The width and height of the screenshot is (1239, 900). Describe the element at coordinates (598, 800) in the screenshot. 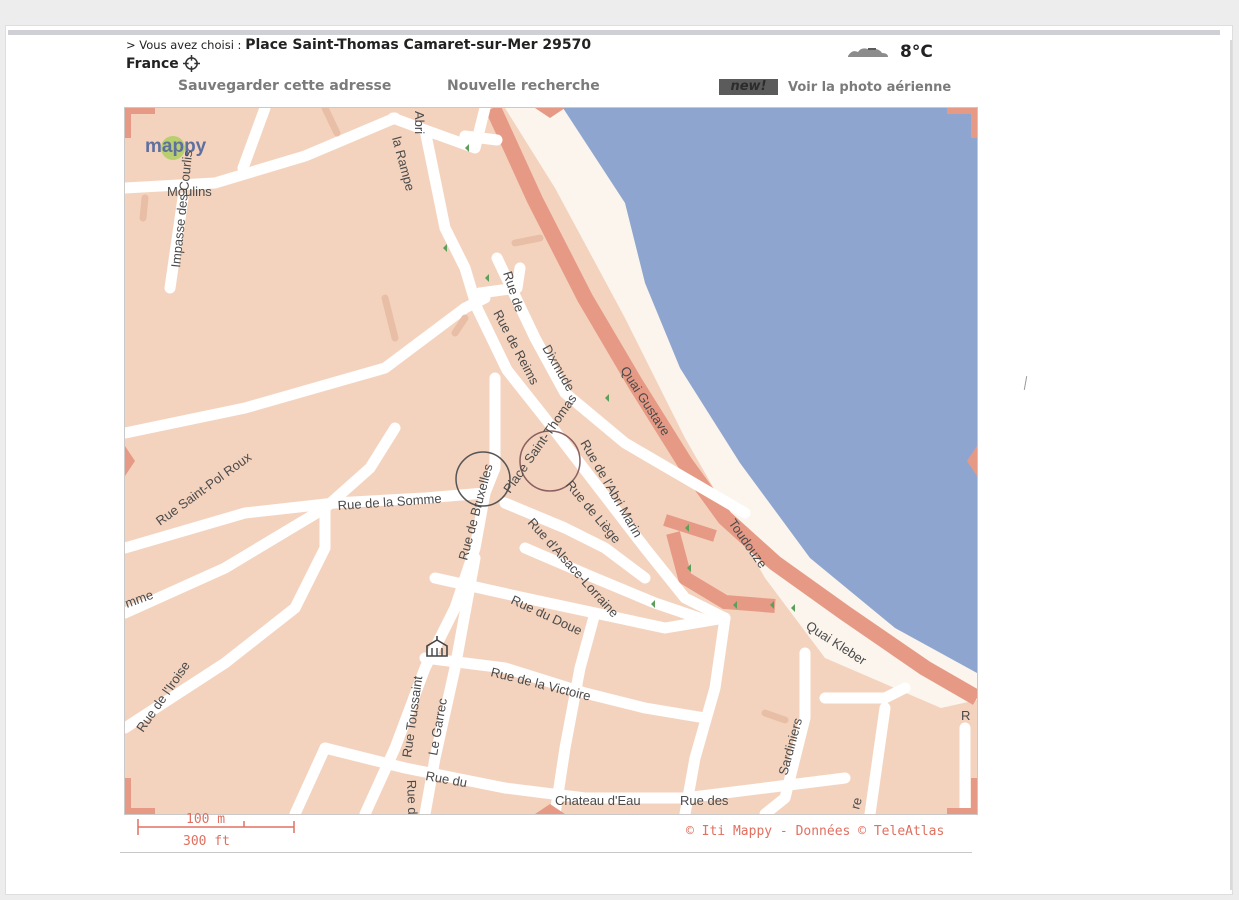

I see `label-chateau-deau: Chateau d'Eau` at that location.